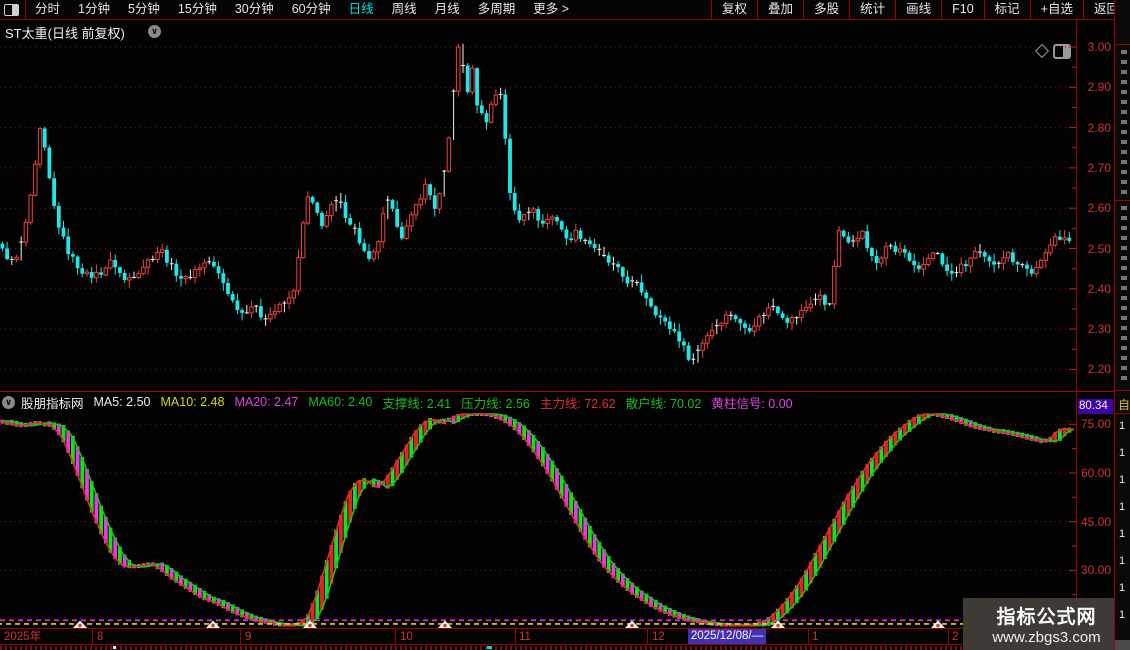 Image resolution: width=1130 pixels, height=650 pixels. What do you see at coordinates (52, 402) in the screenshot?
I see `indicator-name: 股朋指标网` at bounding box center [52, 402].